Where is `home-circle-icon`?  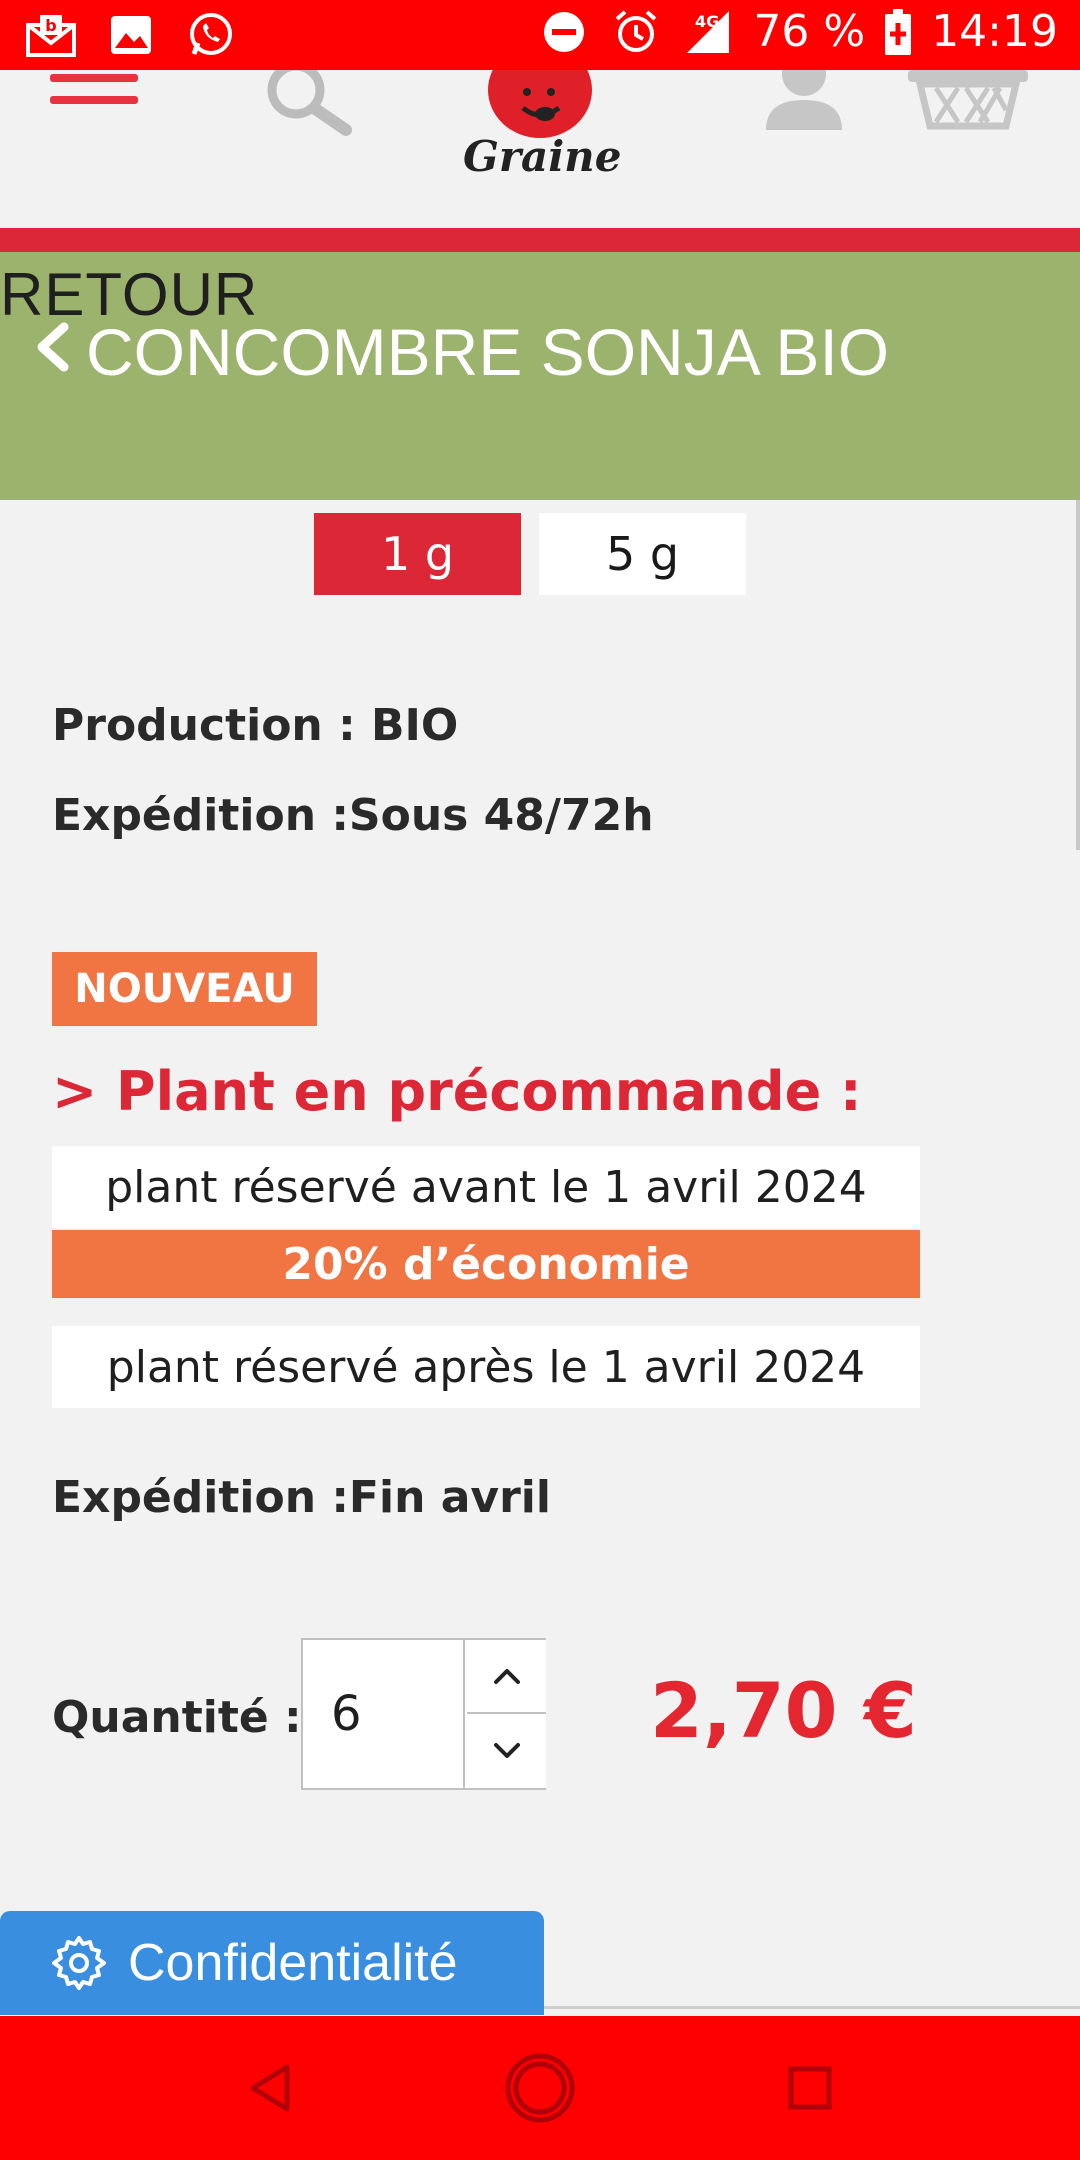 home-circle-icon is located at coordinates (540, 2088).